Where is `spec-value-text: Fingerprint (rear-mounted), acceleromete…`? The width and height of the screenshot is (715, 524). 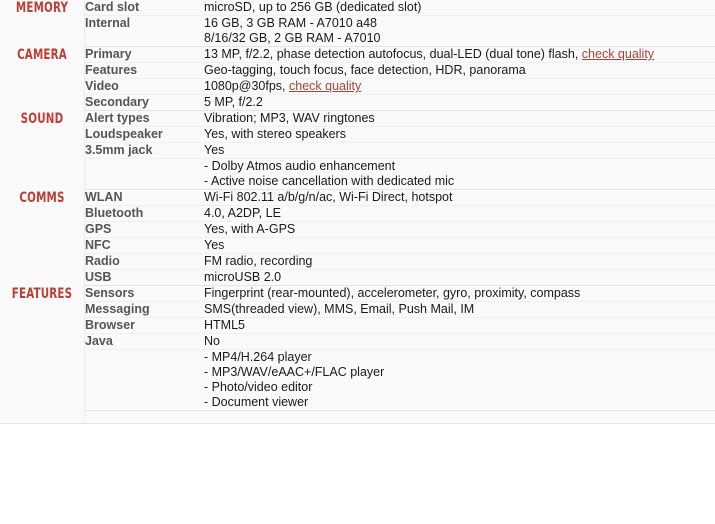
spec-value-text: Fingerprint (rear-mounted), acceleromete… is located at coordinates (392, 293).